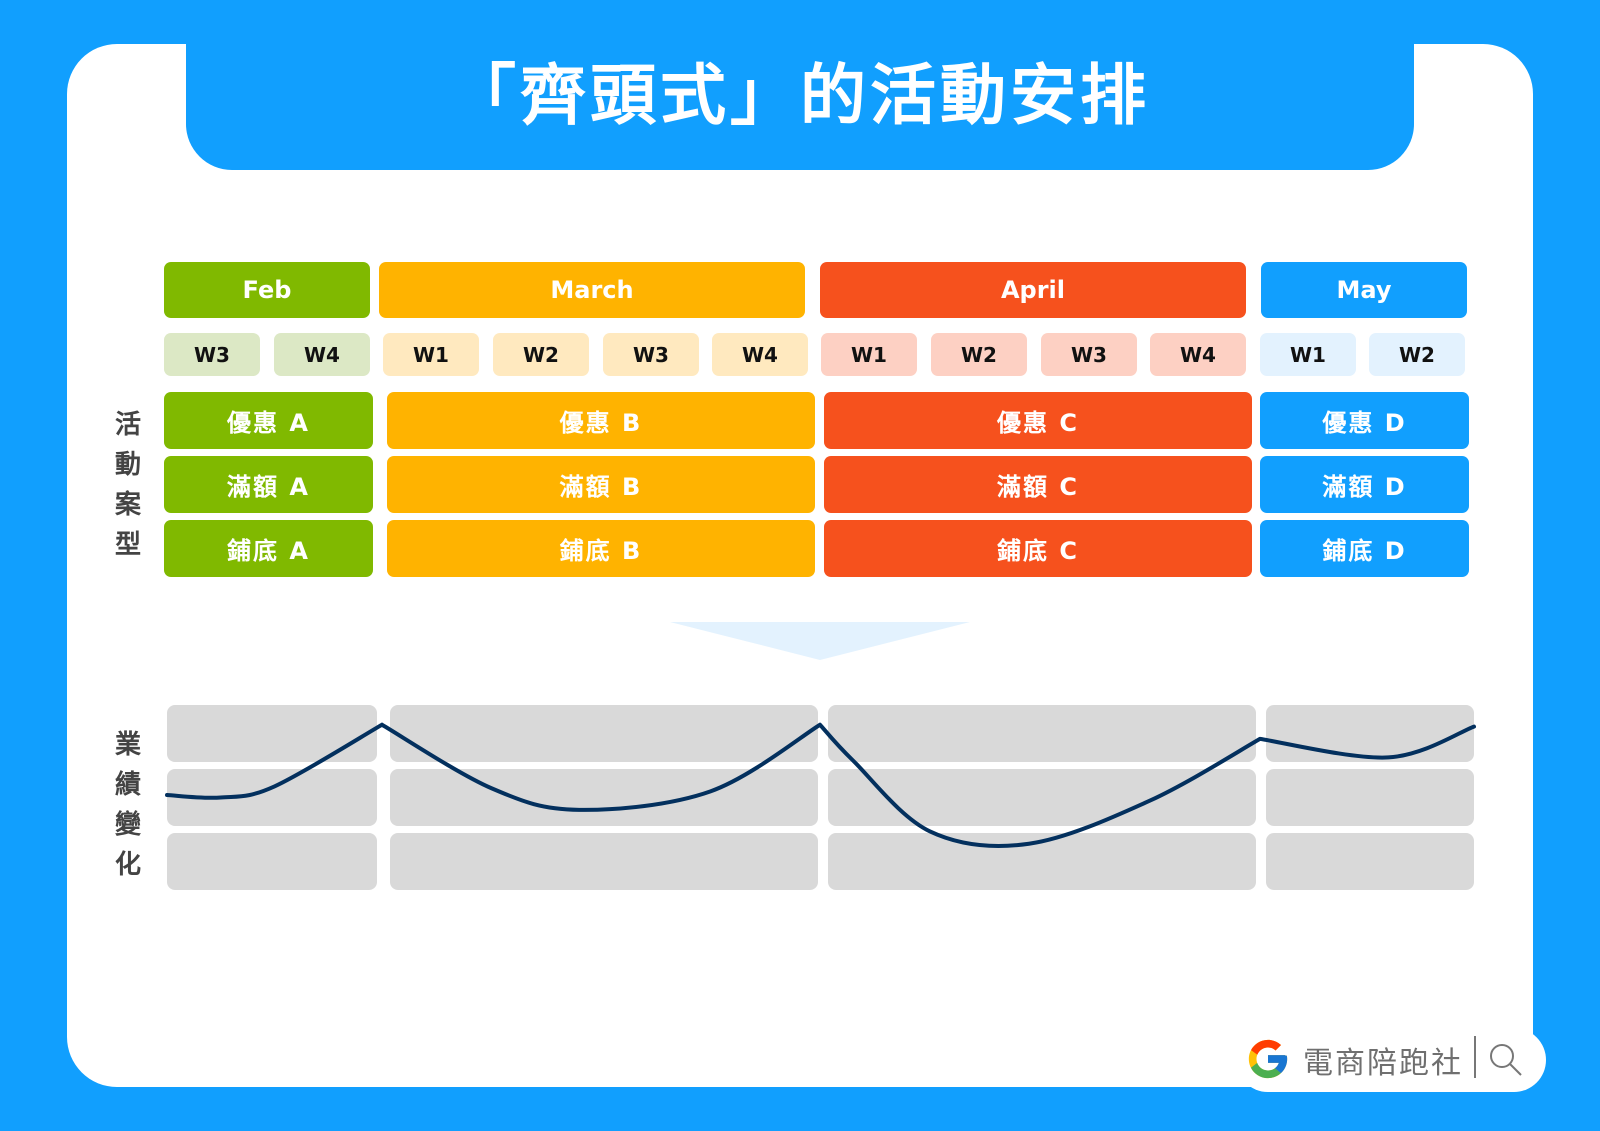 Image resolution: width=1600 pixels, height=1131 pixels. I want to click on google-g-icon, so click(1268, 1059).